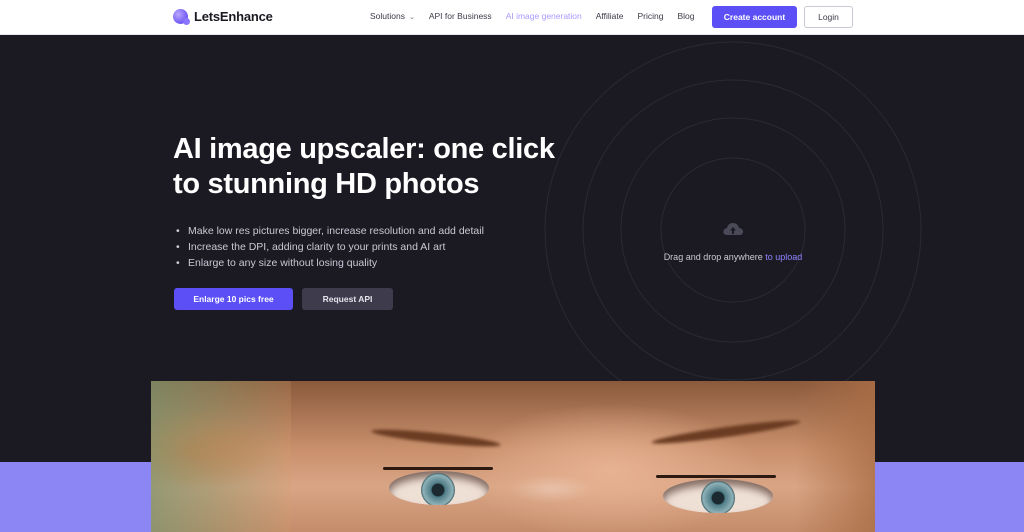 The image size is (1024, 532). I want to click on create-account-button: Create account, so click(754, 17).